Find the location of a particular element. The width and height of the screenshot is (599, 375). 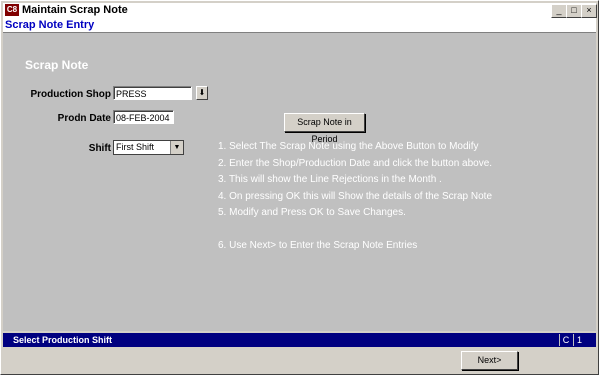

footer-bar: Next> is located at coordinates (299, 359).